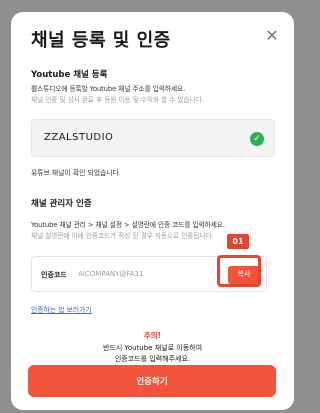 This screenshot has height=413, width=320. Describe the element at coordinates (111, 274) in the screenshot. I see `code-value: AICOMPANY@FA31` at that location.